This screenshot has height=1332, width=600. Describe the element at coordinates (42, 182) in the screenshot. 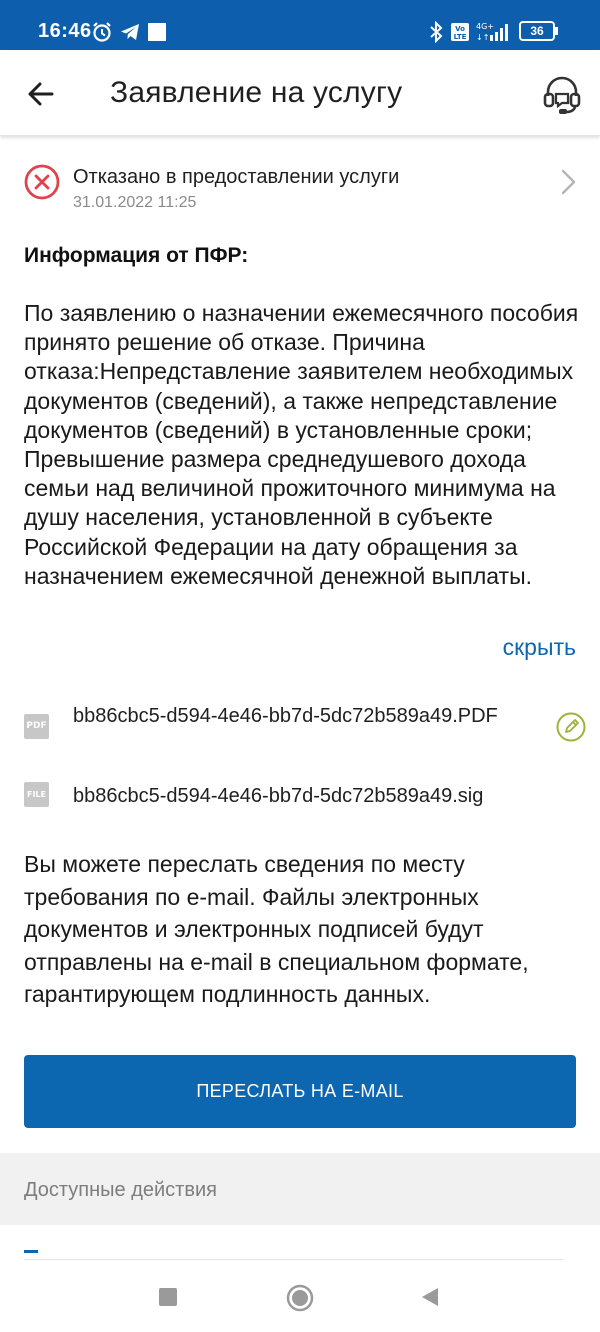

I see `close-circle-icon` at that location.